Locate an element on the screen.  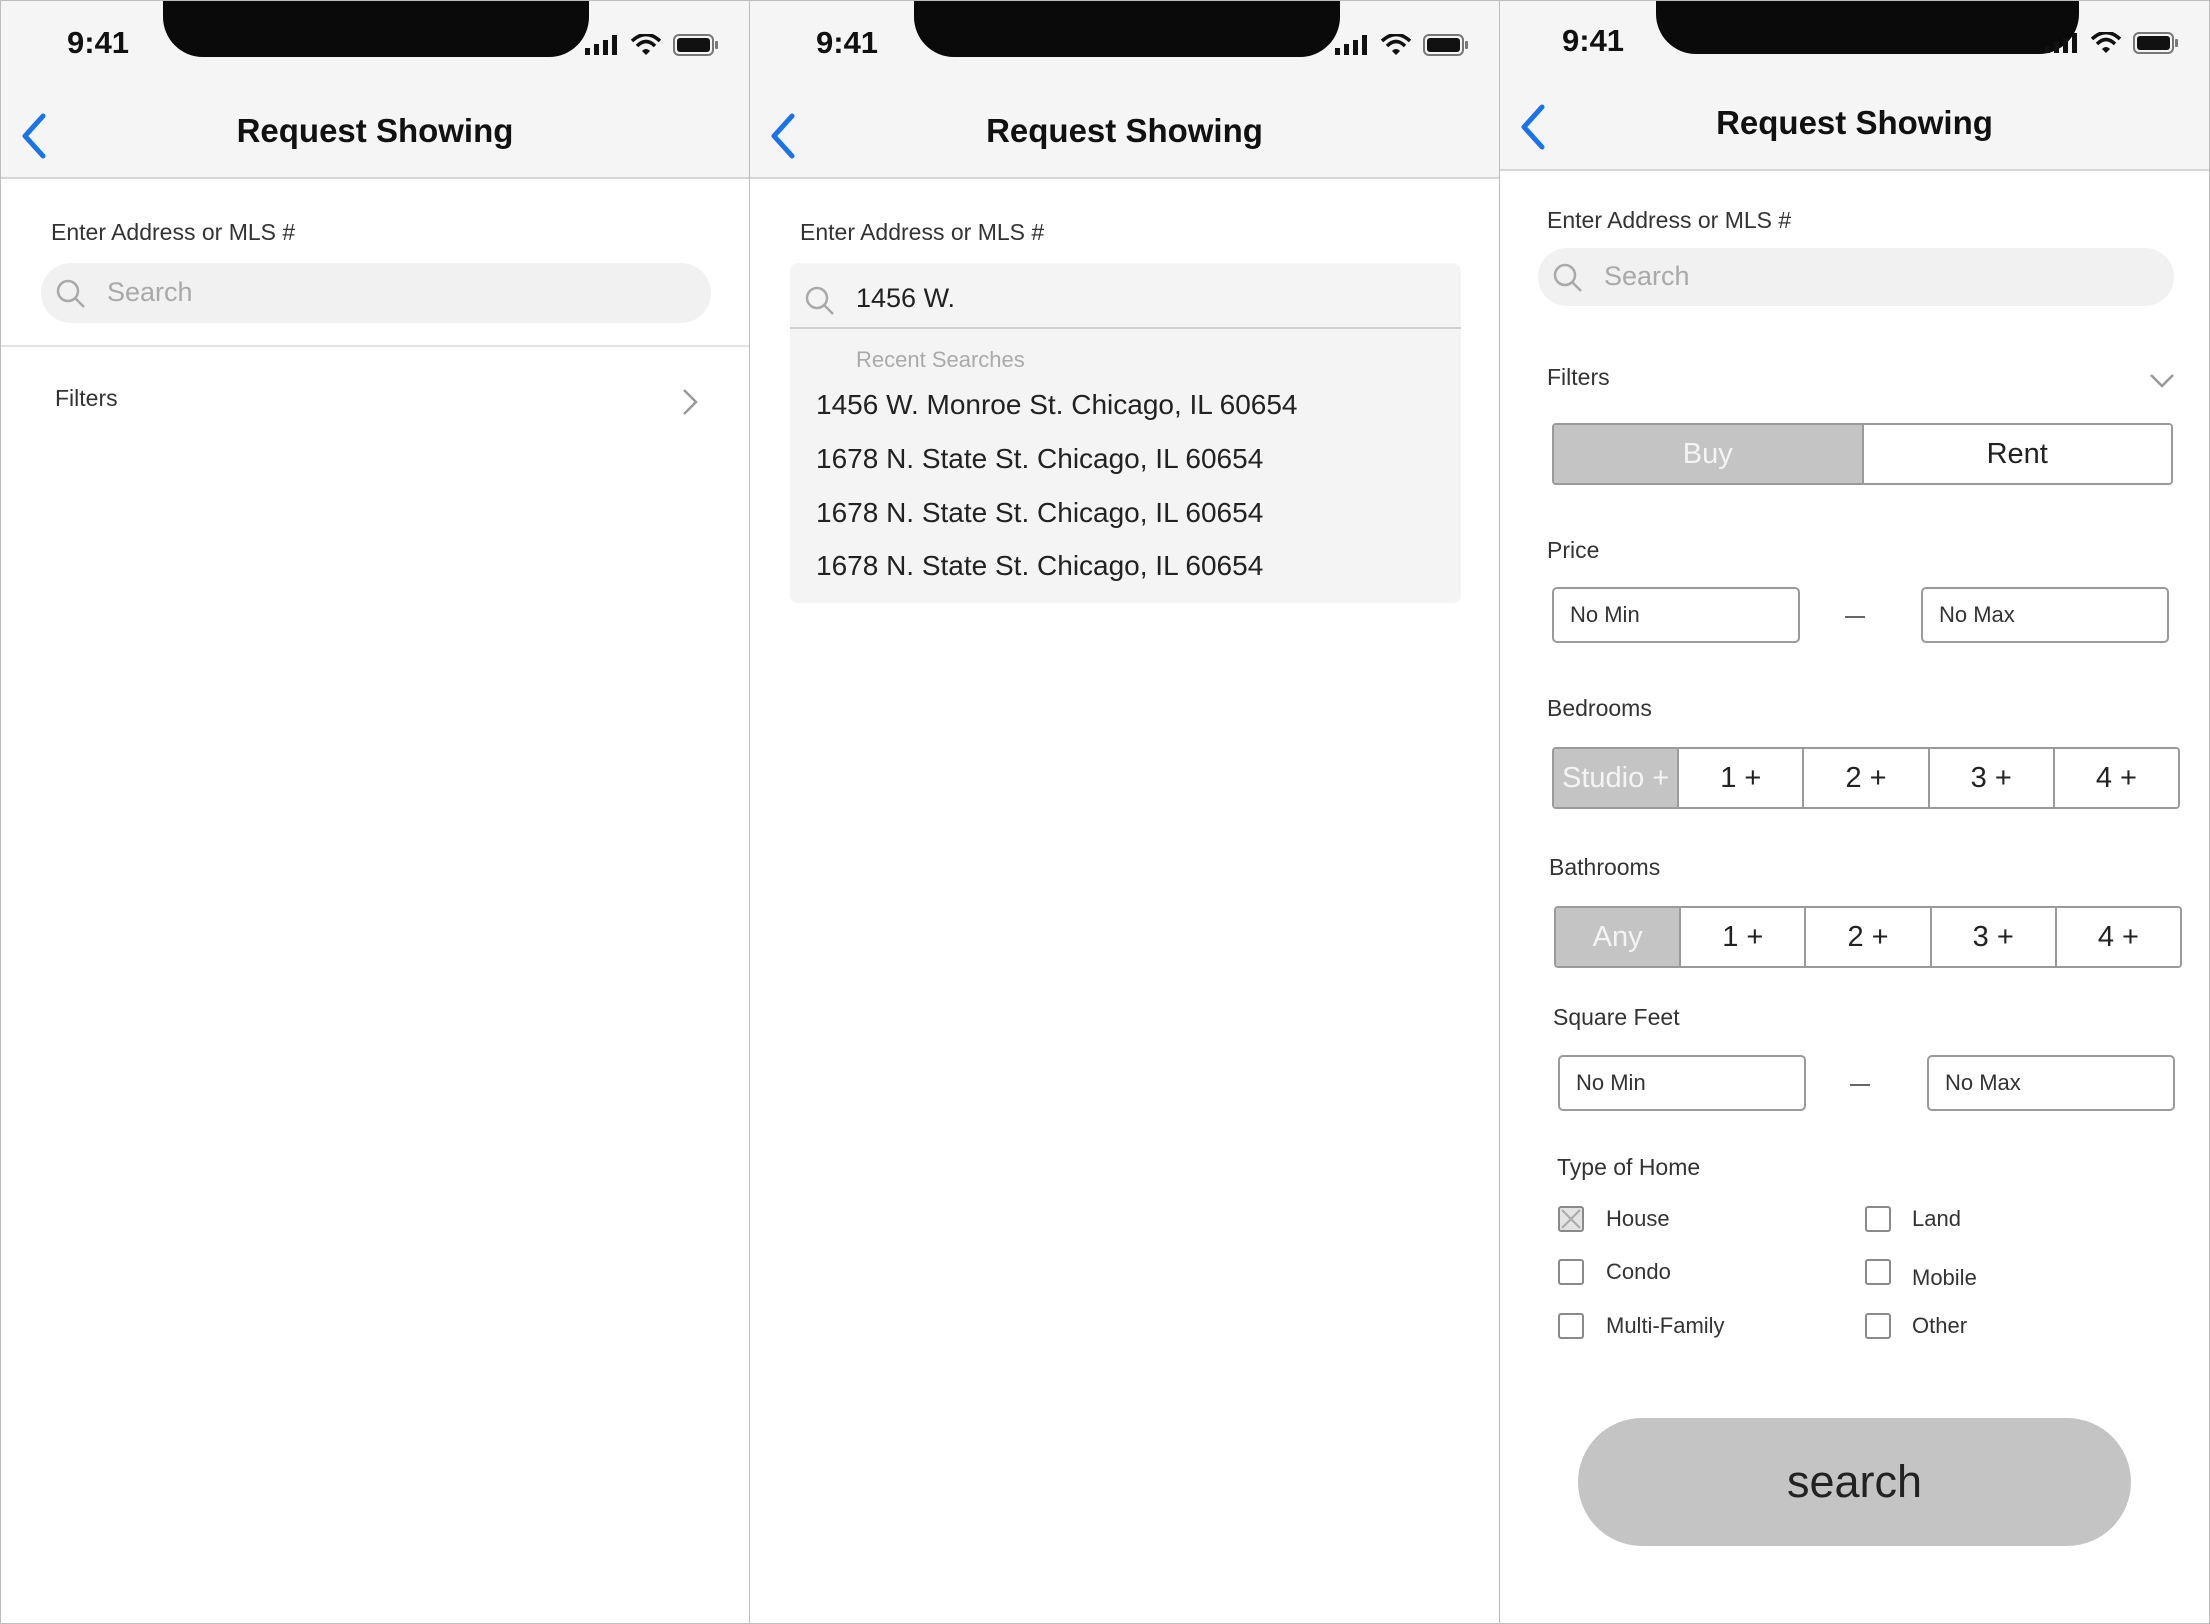
chevron-down-icon is located at coordinates (2162, 381).